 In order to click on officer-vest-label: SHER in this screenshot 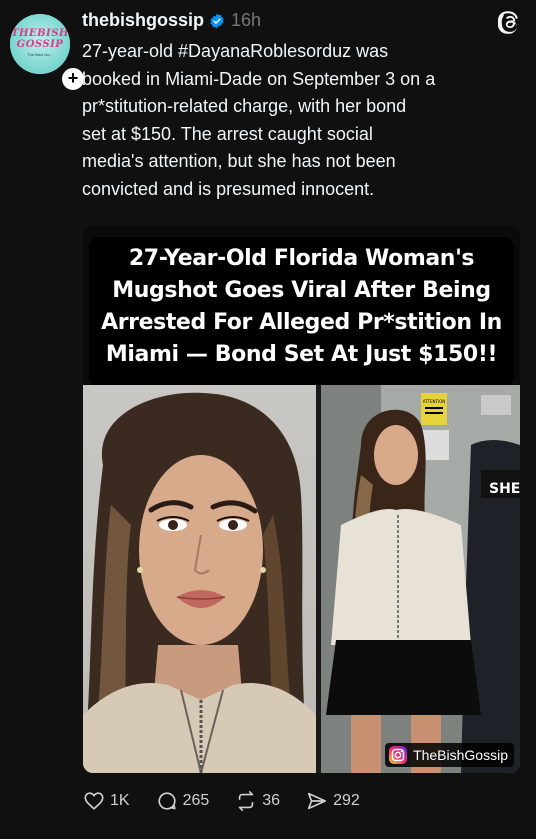, I will do `click(504, 489)`.